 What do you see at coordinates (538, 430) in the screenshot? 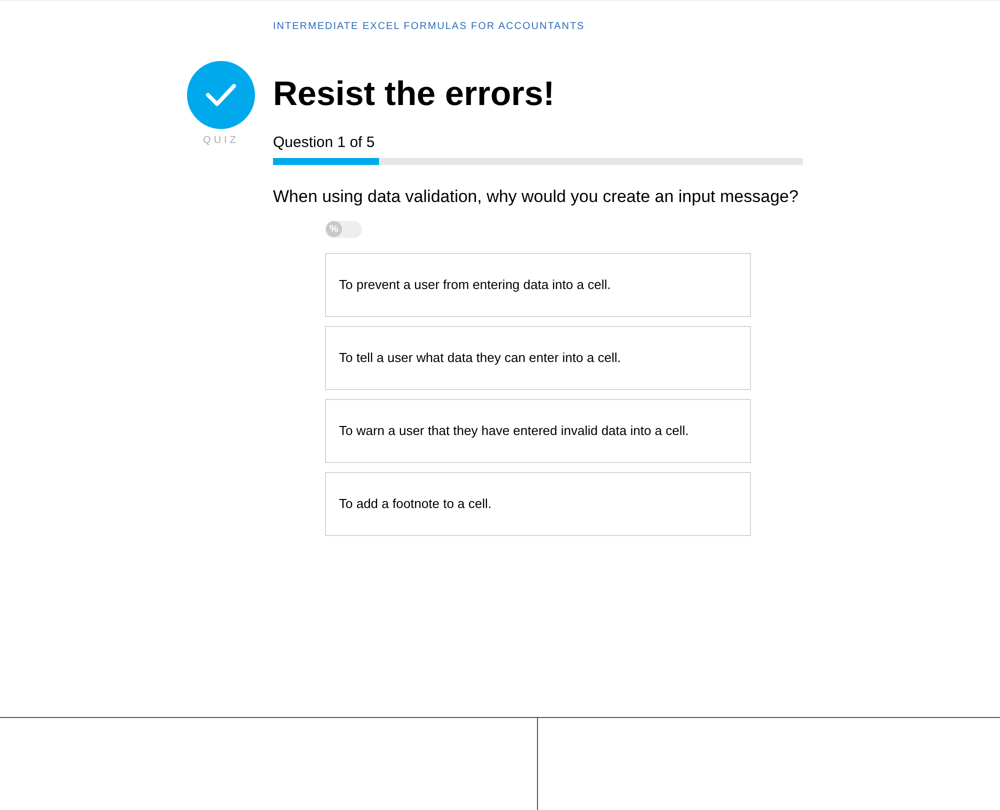
I see `answer-option: To warn a user that they have entered invalid data into a cell.` at bounding box center [538, 430].